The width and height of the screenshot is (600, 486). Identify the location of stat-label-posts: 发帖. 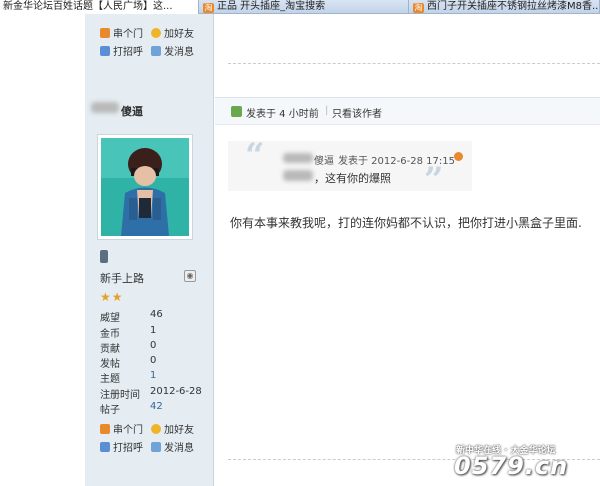
(110, 364).